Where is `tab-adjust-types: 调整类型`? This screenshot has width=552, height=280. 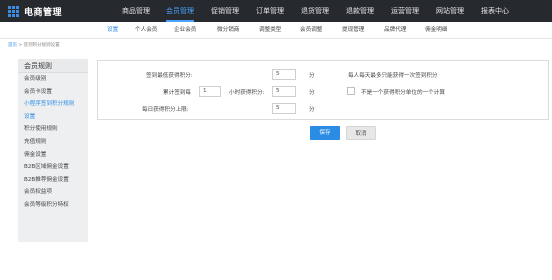
tab-adjust-types: 调整类型 is located at coordinates (270, 30).